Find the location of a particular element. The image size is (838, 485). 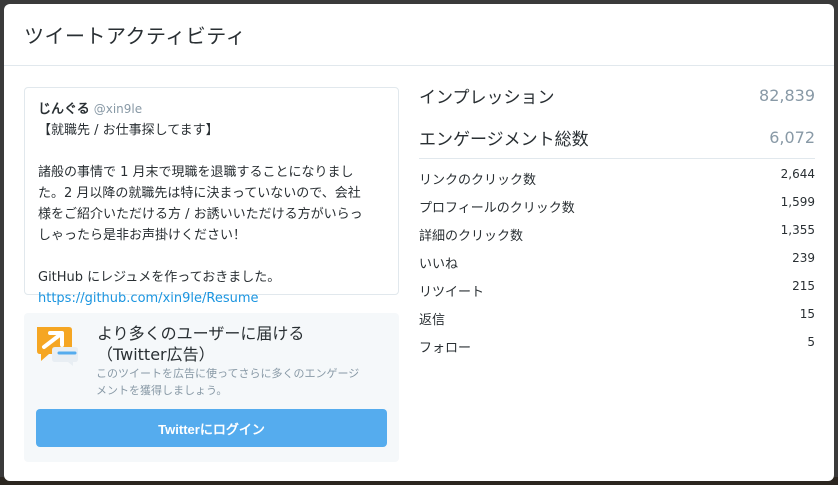

tweet-author-name: じんぐる is located at coordinates (64, 109).